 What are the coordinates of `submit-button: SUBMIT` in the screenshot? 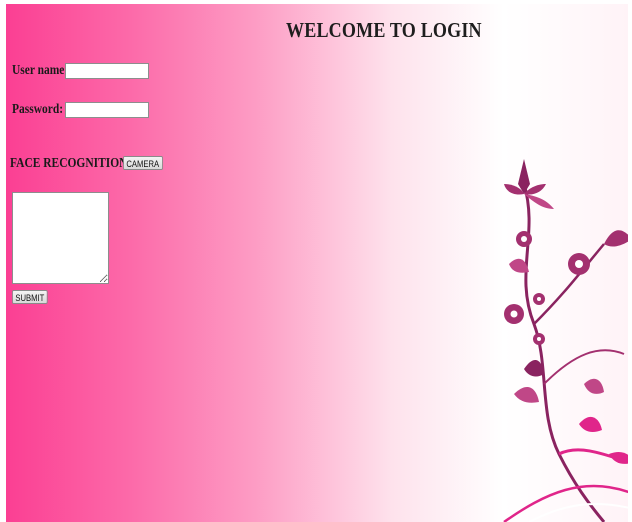 It's located at (30, 297).